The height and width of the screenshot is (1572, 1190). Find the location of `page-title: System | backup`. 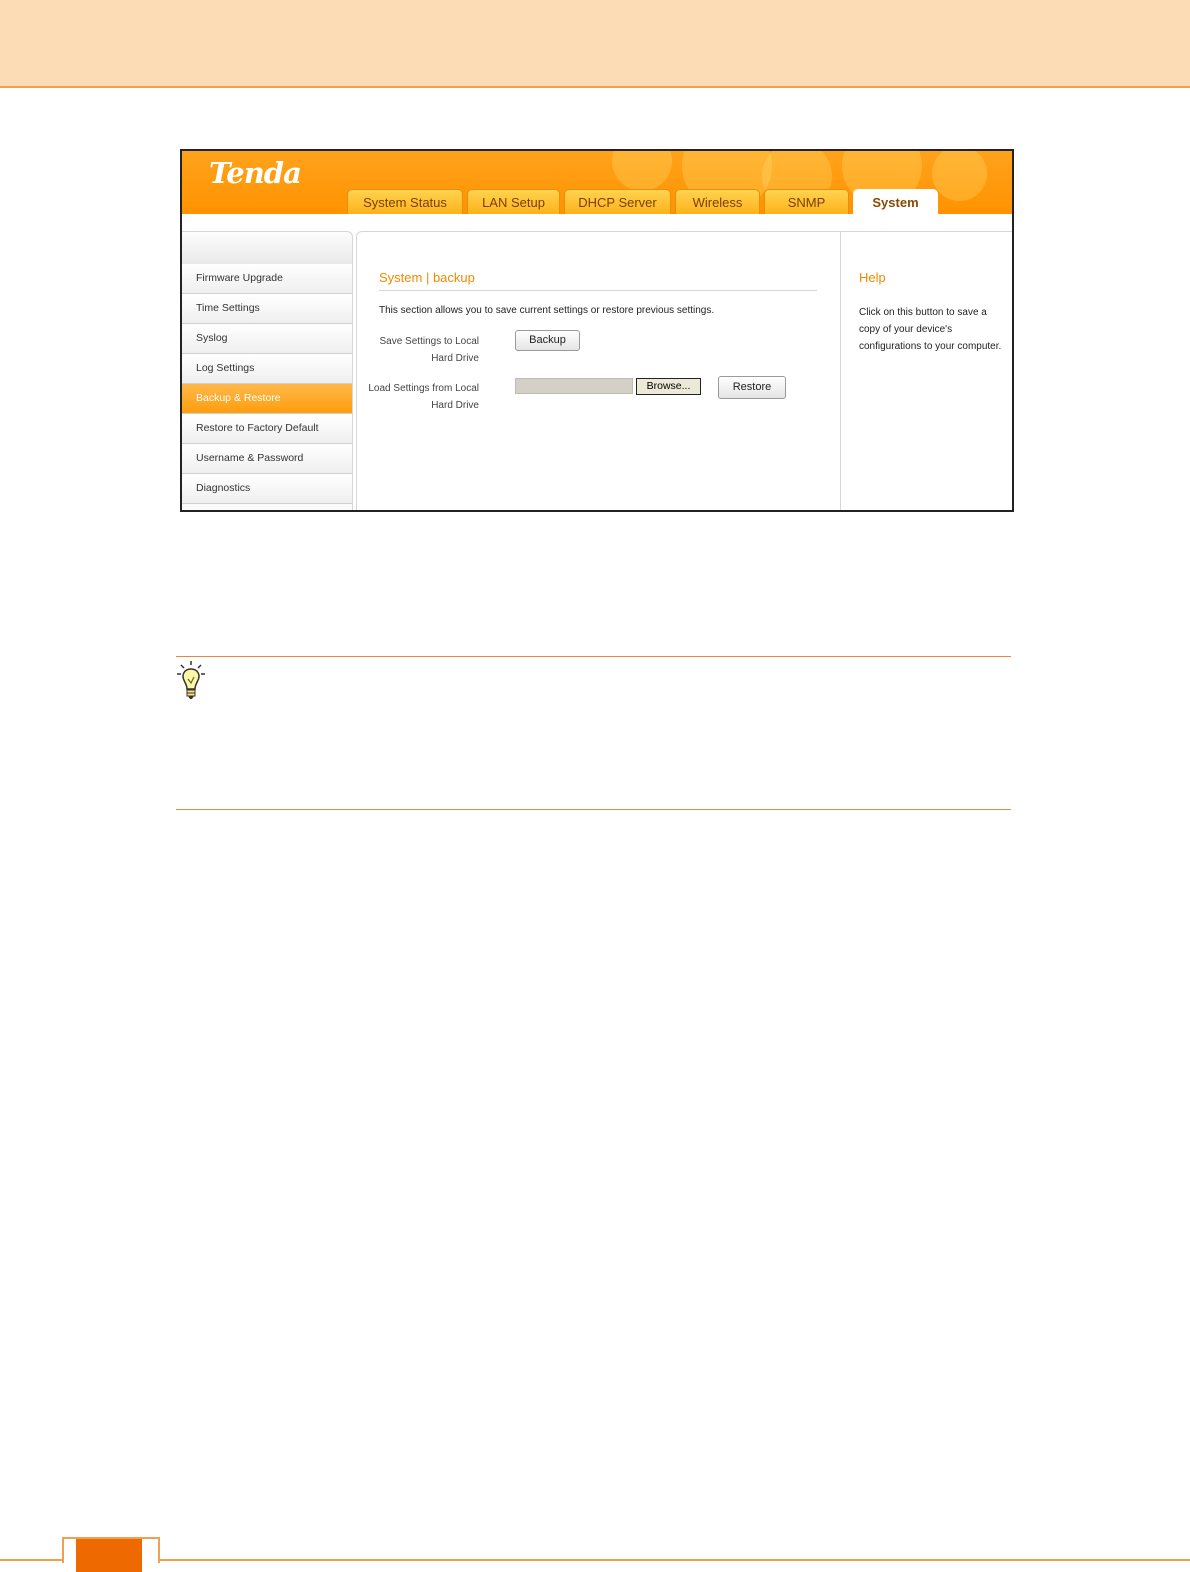

page-title: System | backup is located at coordinates (598, 280).